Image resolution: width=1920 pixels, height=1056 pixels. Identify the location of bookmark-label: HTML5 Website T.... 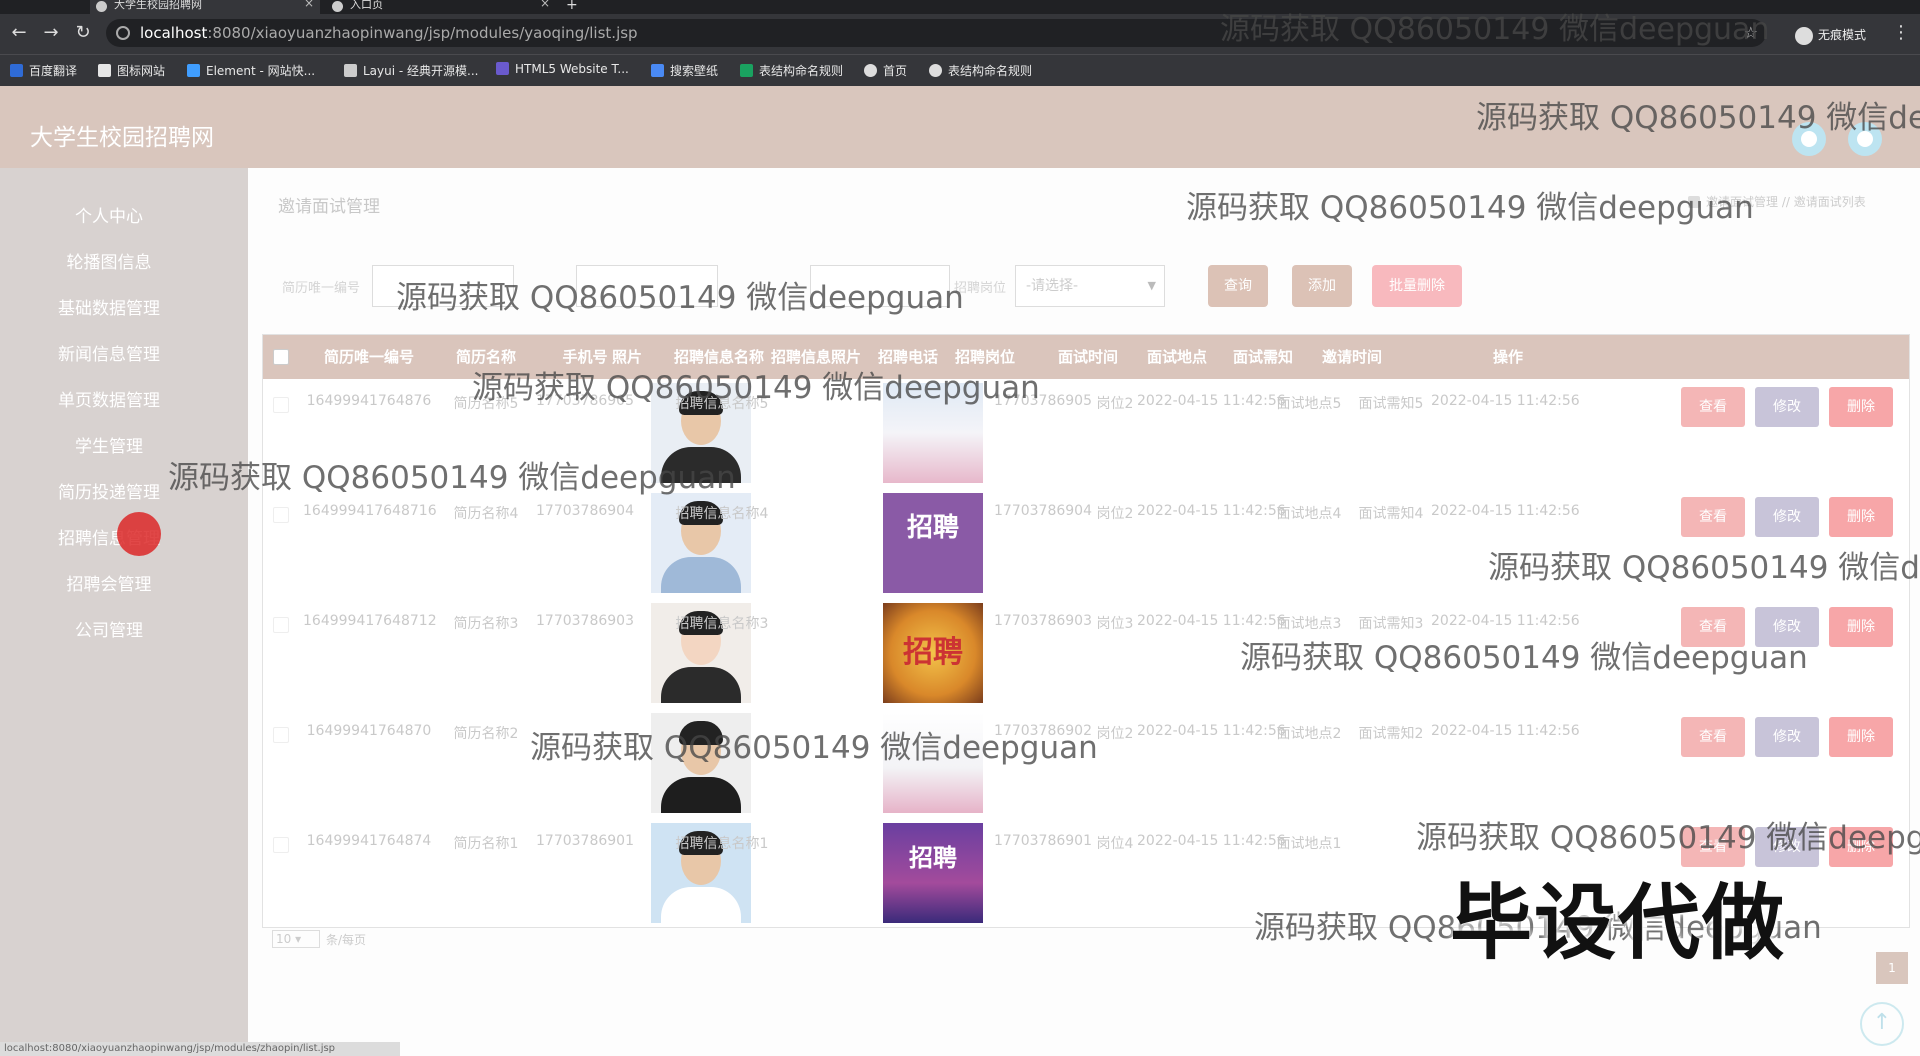
(572, 69).